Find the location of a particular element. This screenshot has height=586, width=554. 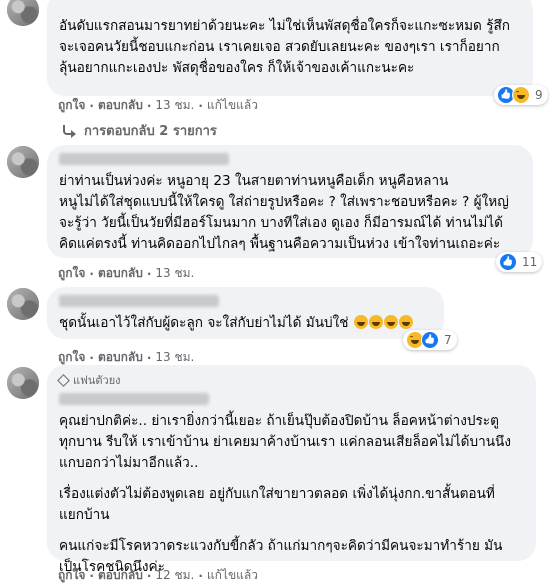

reaction-summary: 9 is located at coordinates (521, 95).